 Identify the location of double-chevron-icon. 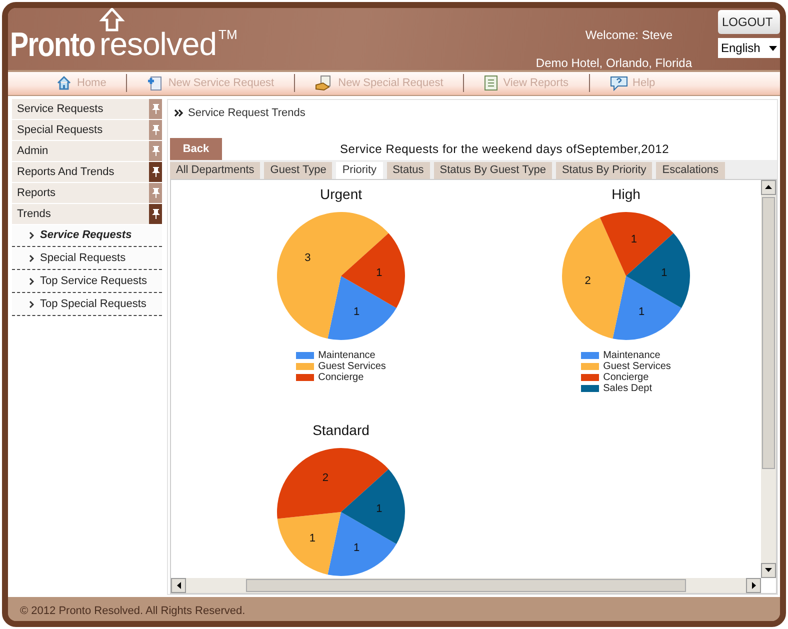
(179, 112).